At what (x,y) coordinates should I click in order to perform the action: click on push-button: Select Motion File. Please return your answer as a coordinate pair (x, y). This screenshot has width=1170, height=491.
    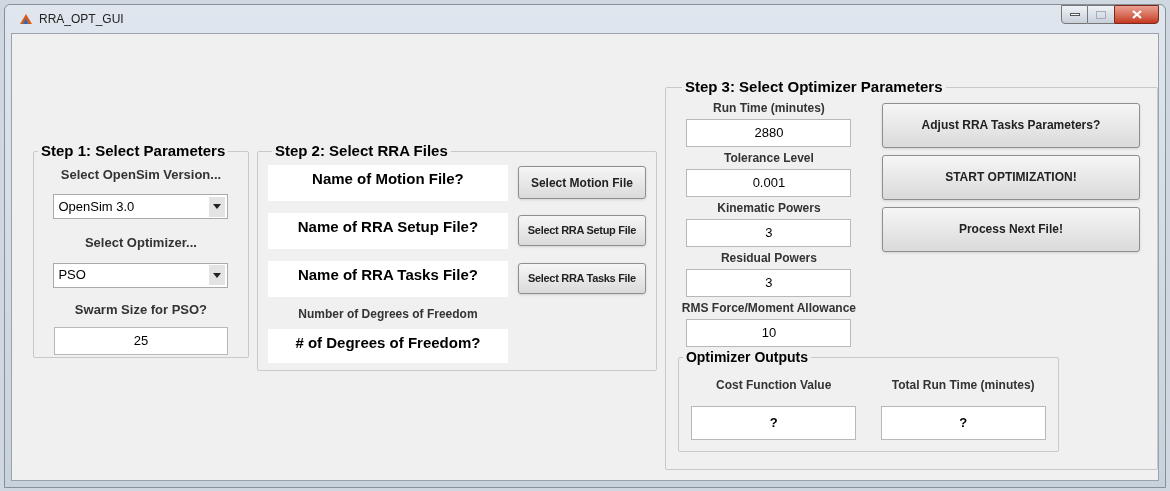
    Looking at the image, I should click on (581, 182).